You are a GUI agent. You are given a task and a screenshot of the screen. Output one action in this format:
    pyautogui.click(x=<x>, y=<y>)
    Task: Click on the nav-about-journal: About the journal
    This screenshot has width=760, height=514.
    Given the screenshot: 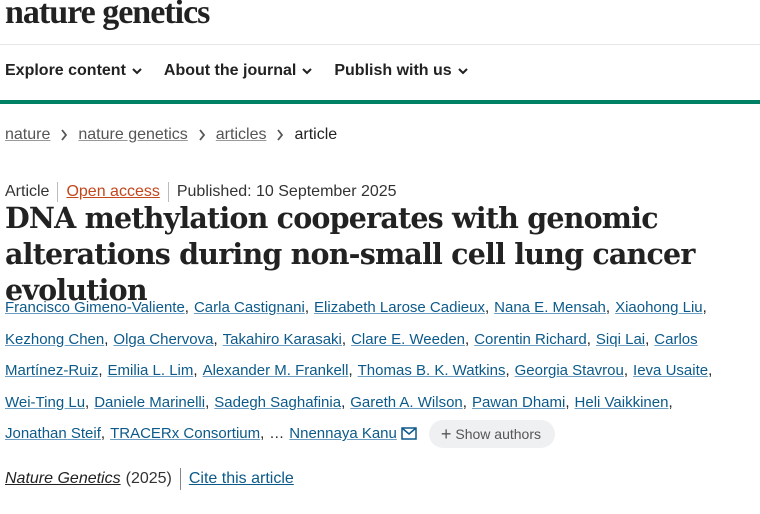 What is the action you would take?
    pyautogui.click(x=238, y=71)
    